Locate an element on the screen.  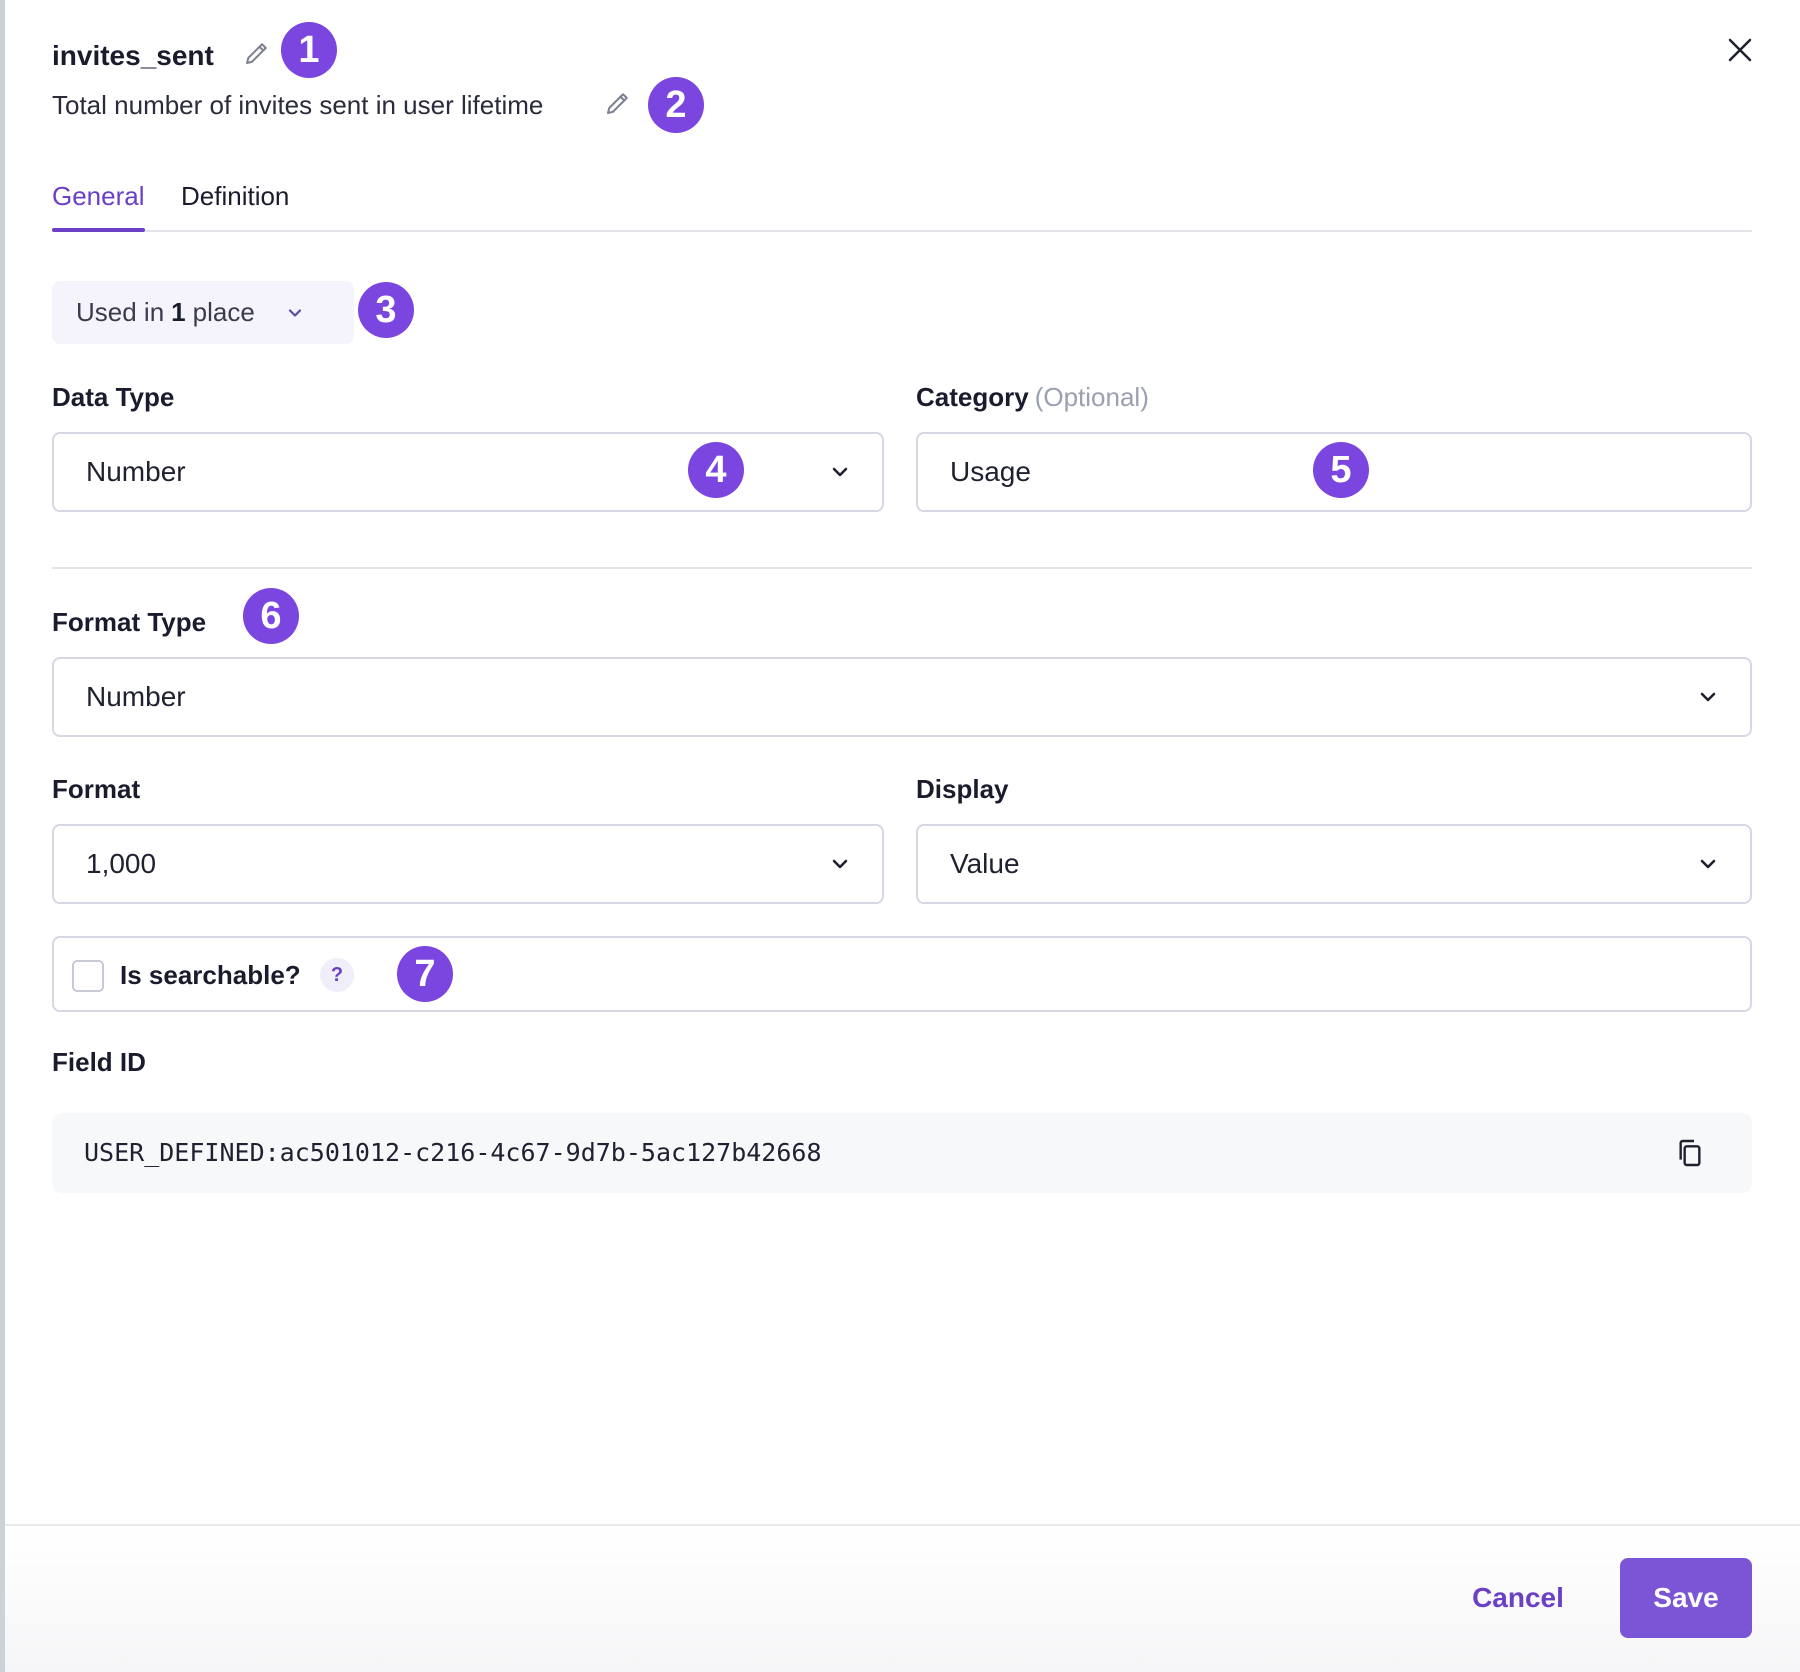
display-select: Value is located at coordinates (1334, 864).